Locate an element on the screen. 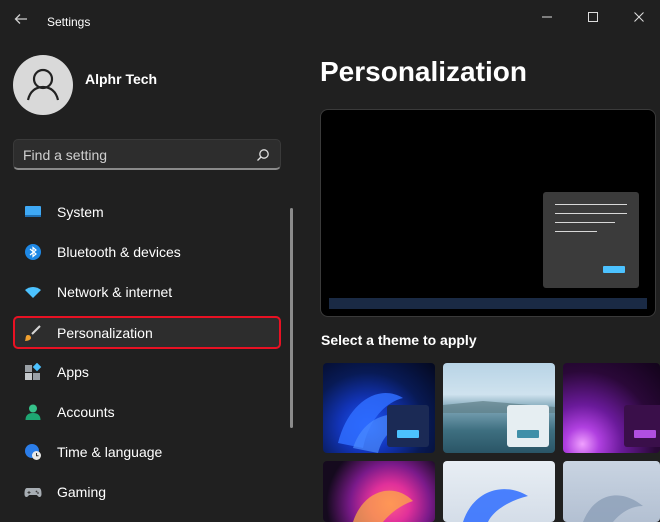 This screenshot has width=660, height=522. sidebar-item-label: Accounts is located at coordinates (86, 412).